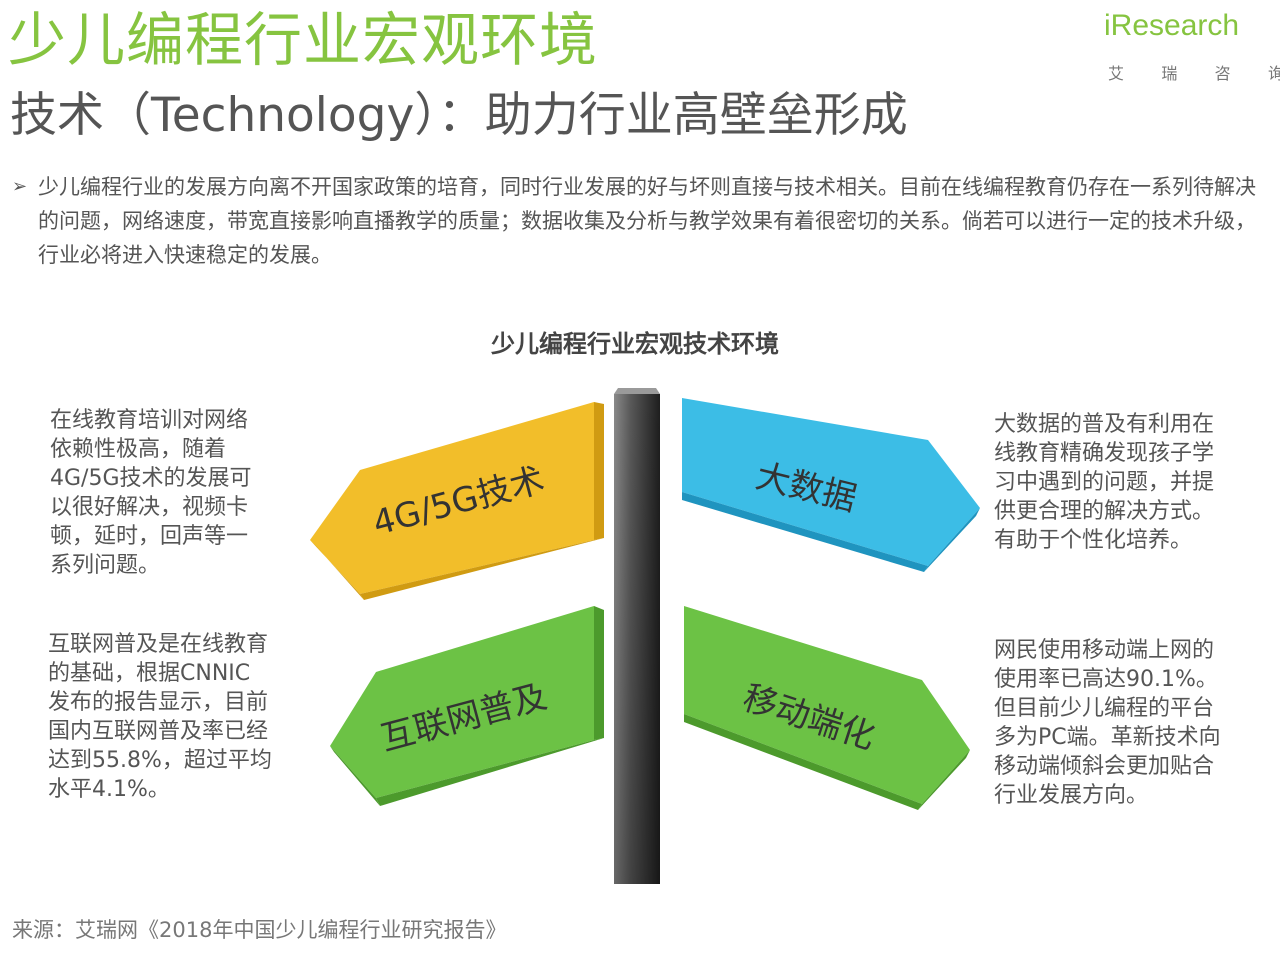 This screenshot has height=960, width=1280. What do you see at coordinates (637, 636) in the screenshot?
I see `signpost-pole` at bounding box center [637, 636].